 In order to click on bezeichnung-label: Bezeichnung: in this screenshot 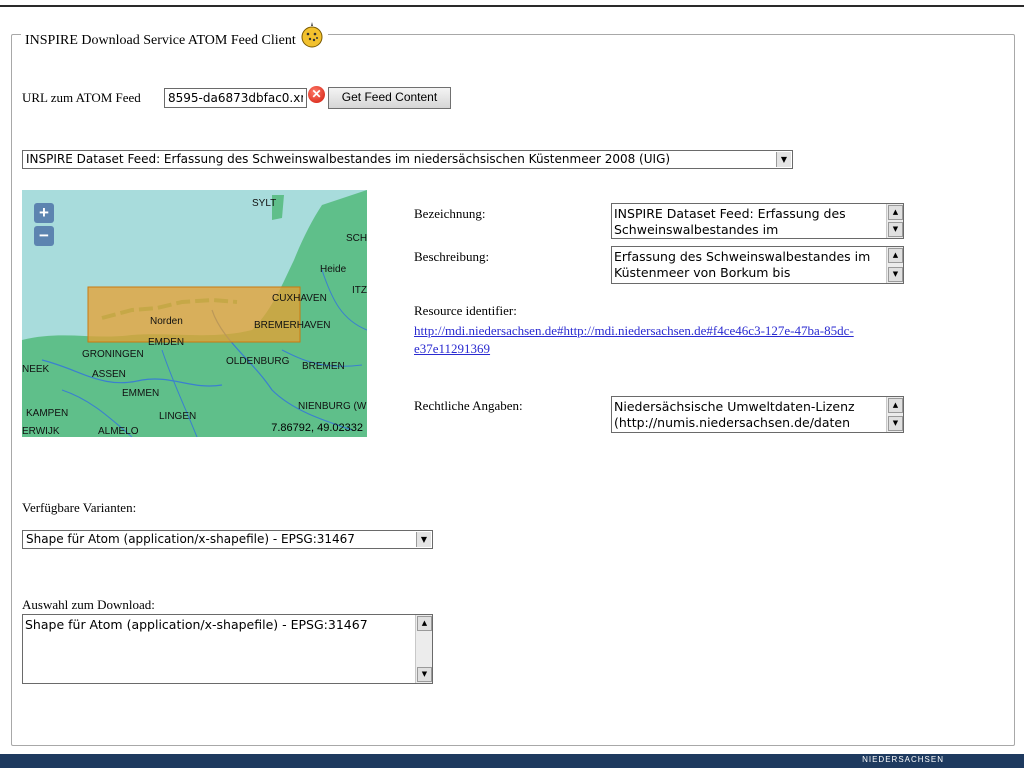, I will do `click(450, 213)`.